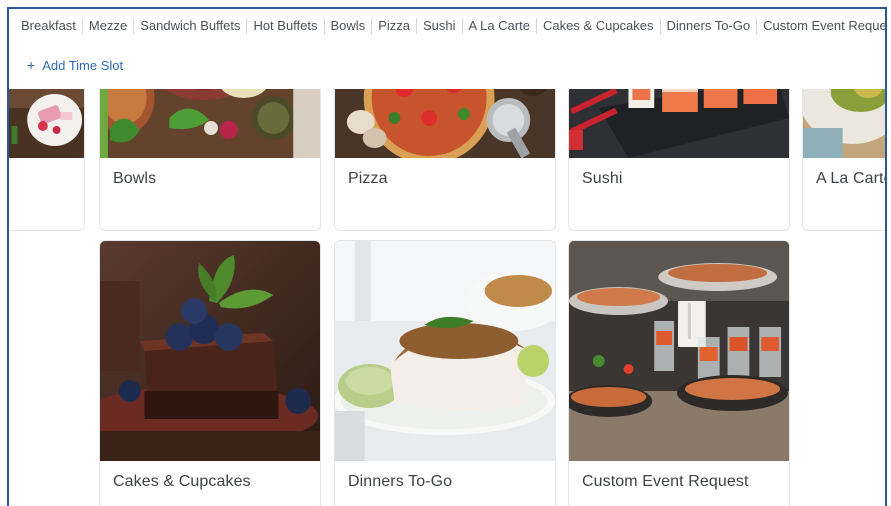  I want to click on tab-custom-event-request: Custom Event Request, so click(821, 26).